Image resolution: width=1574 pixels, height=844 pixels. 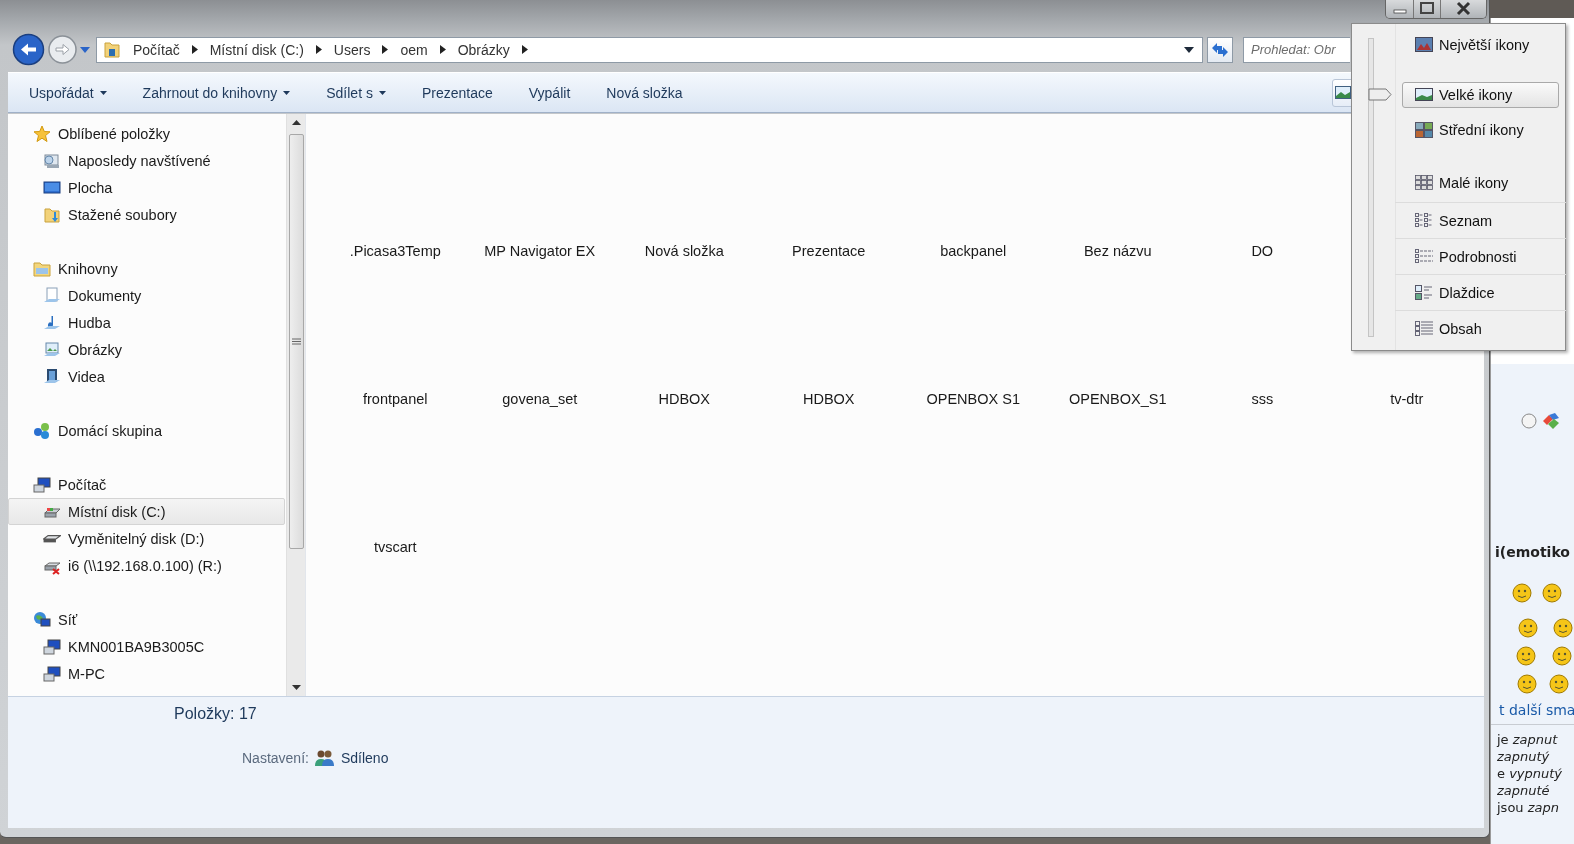 What do you see at coordinates (549, 92) in the screenshot?
I see `toolbar-button: Vypálit` at bounding box center [549, 92].